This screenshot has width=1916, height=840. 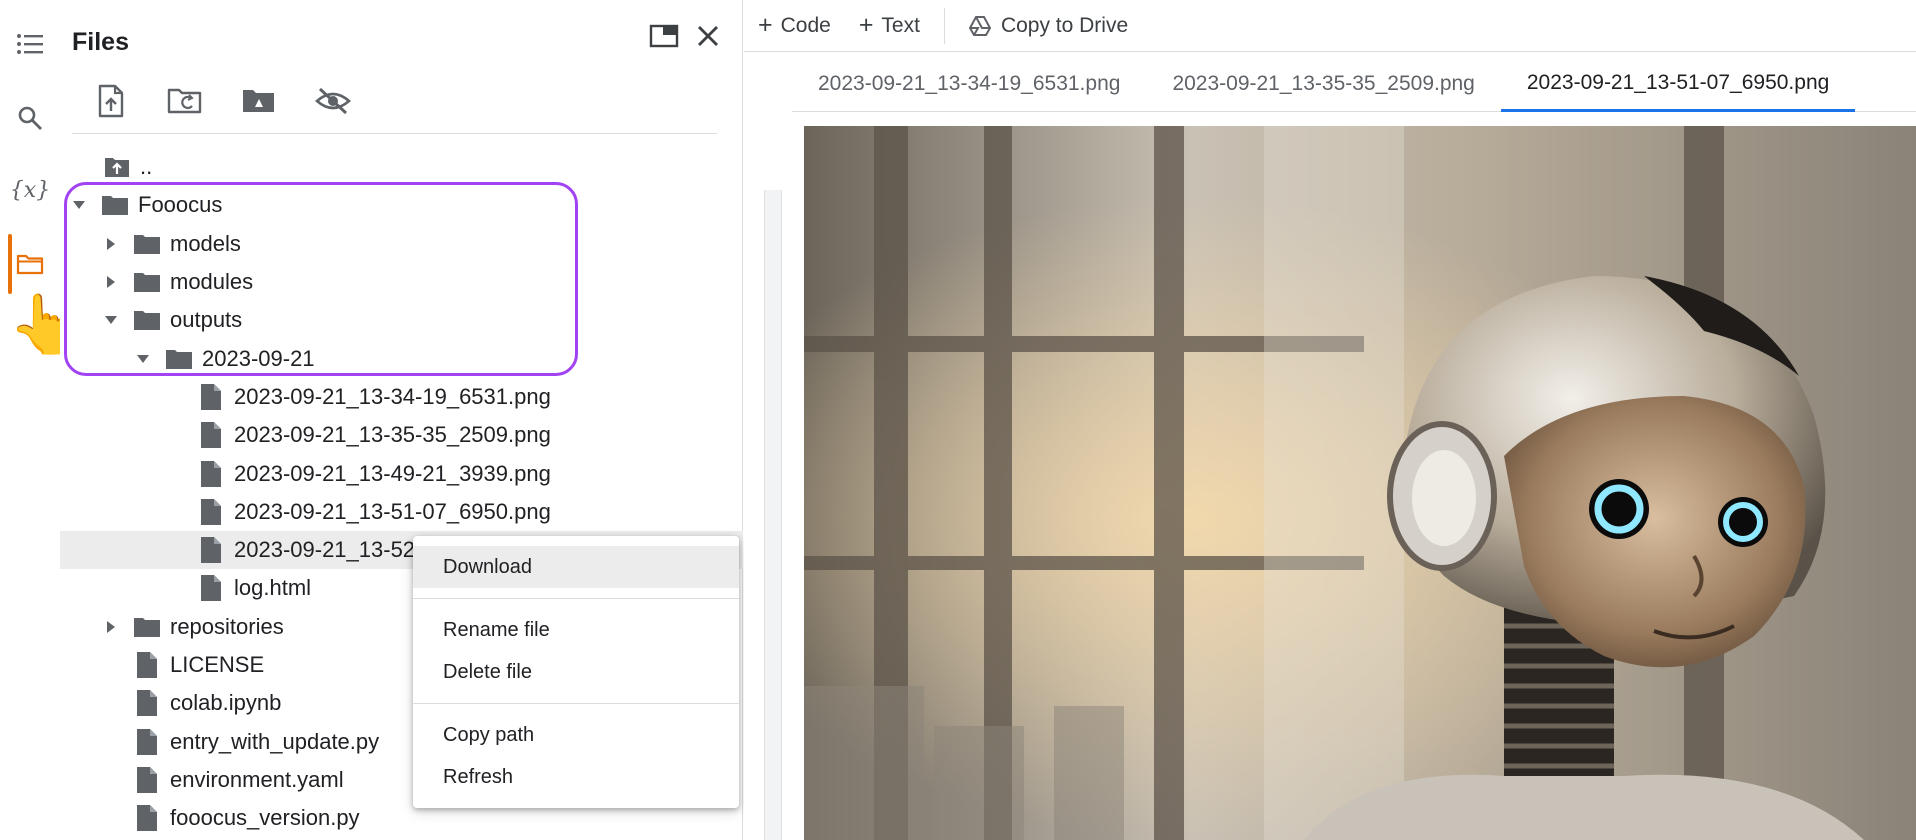 I want to click on tree-row-file: 2023-09-21_13-35-35_2509.png, so click(x=401, y=435).